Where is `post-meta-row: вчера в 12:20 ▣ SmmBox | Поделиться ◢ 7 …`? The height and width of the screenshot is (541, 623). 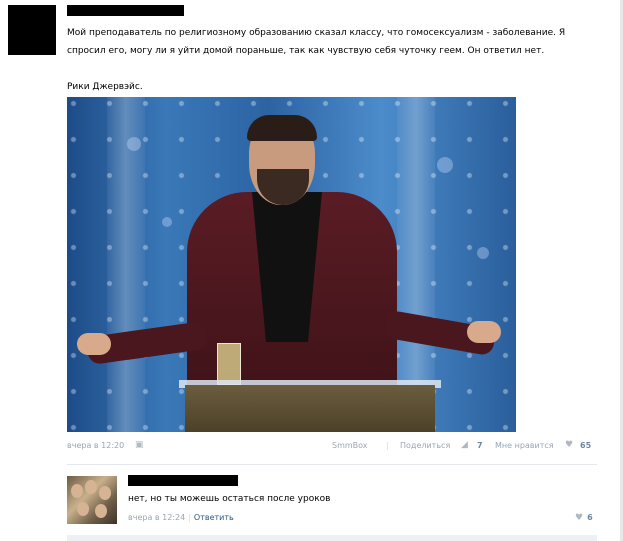 post-meta-row: вчера в 12:20 ▣ SmmBox | Поделиться ◢ 7 … is located at coordinates (332, 447).